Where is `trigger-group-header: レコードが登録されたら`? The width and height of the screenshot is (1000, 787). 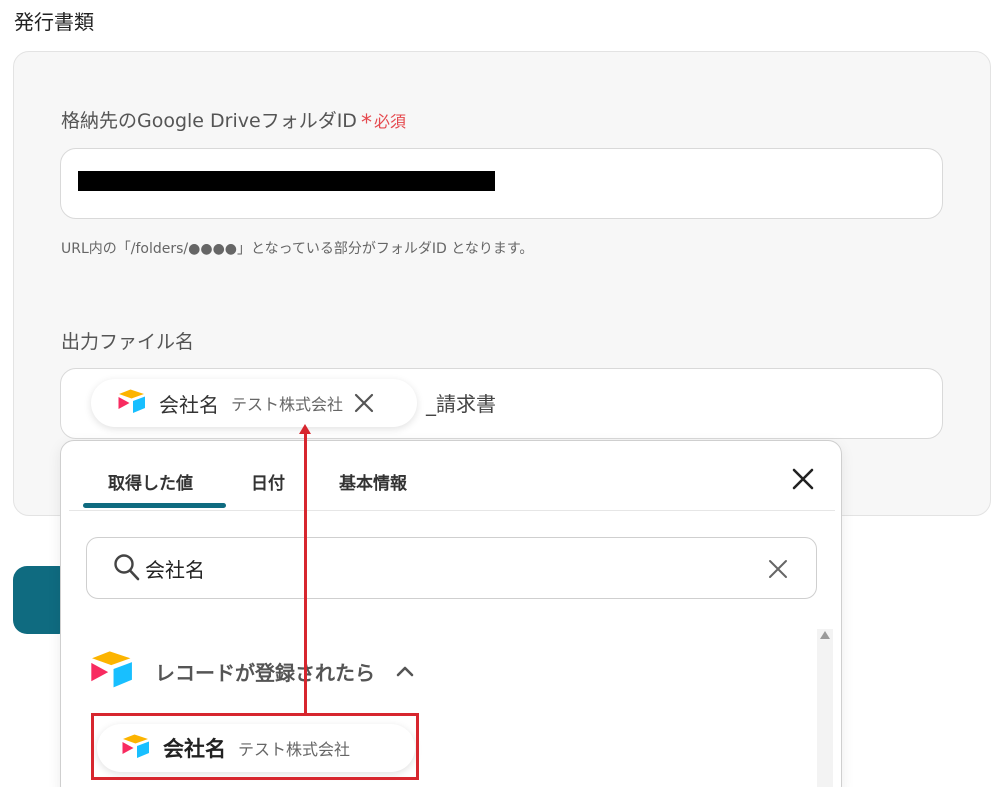
trigger-group-header: レコードが登録されたら is located at coordinates (252, 671).